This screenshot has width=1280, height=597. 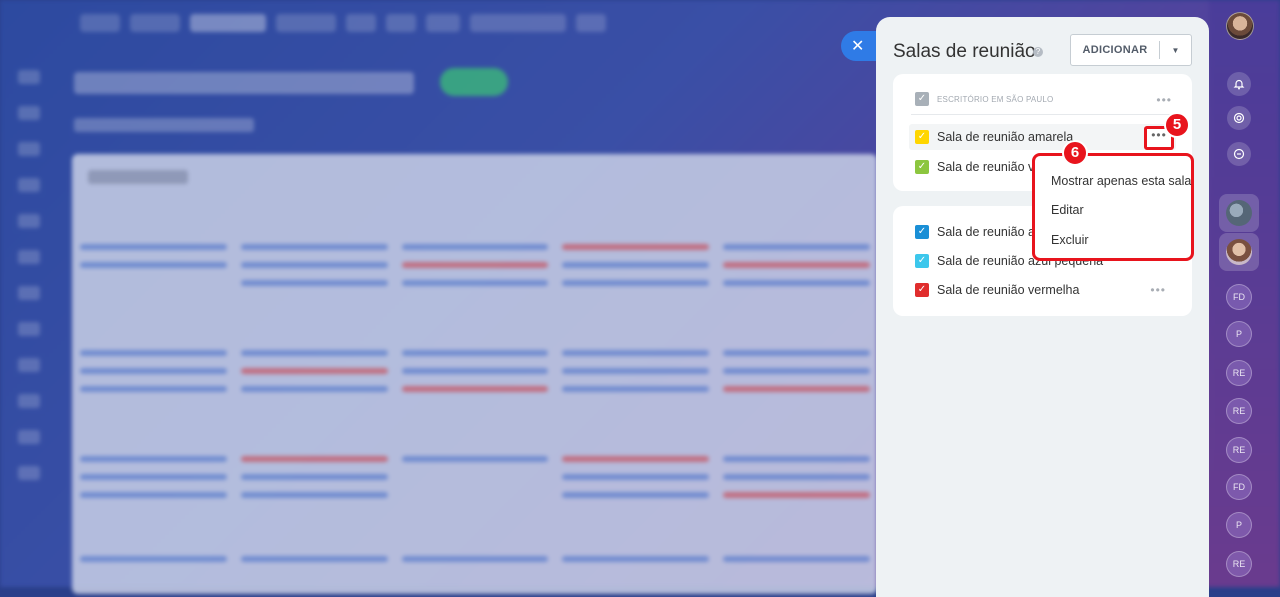 I want to click on room-name: Sala de reunião amarela, so click(x=1005, y=137).